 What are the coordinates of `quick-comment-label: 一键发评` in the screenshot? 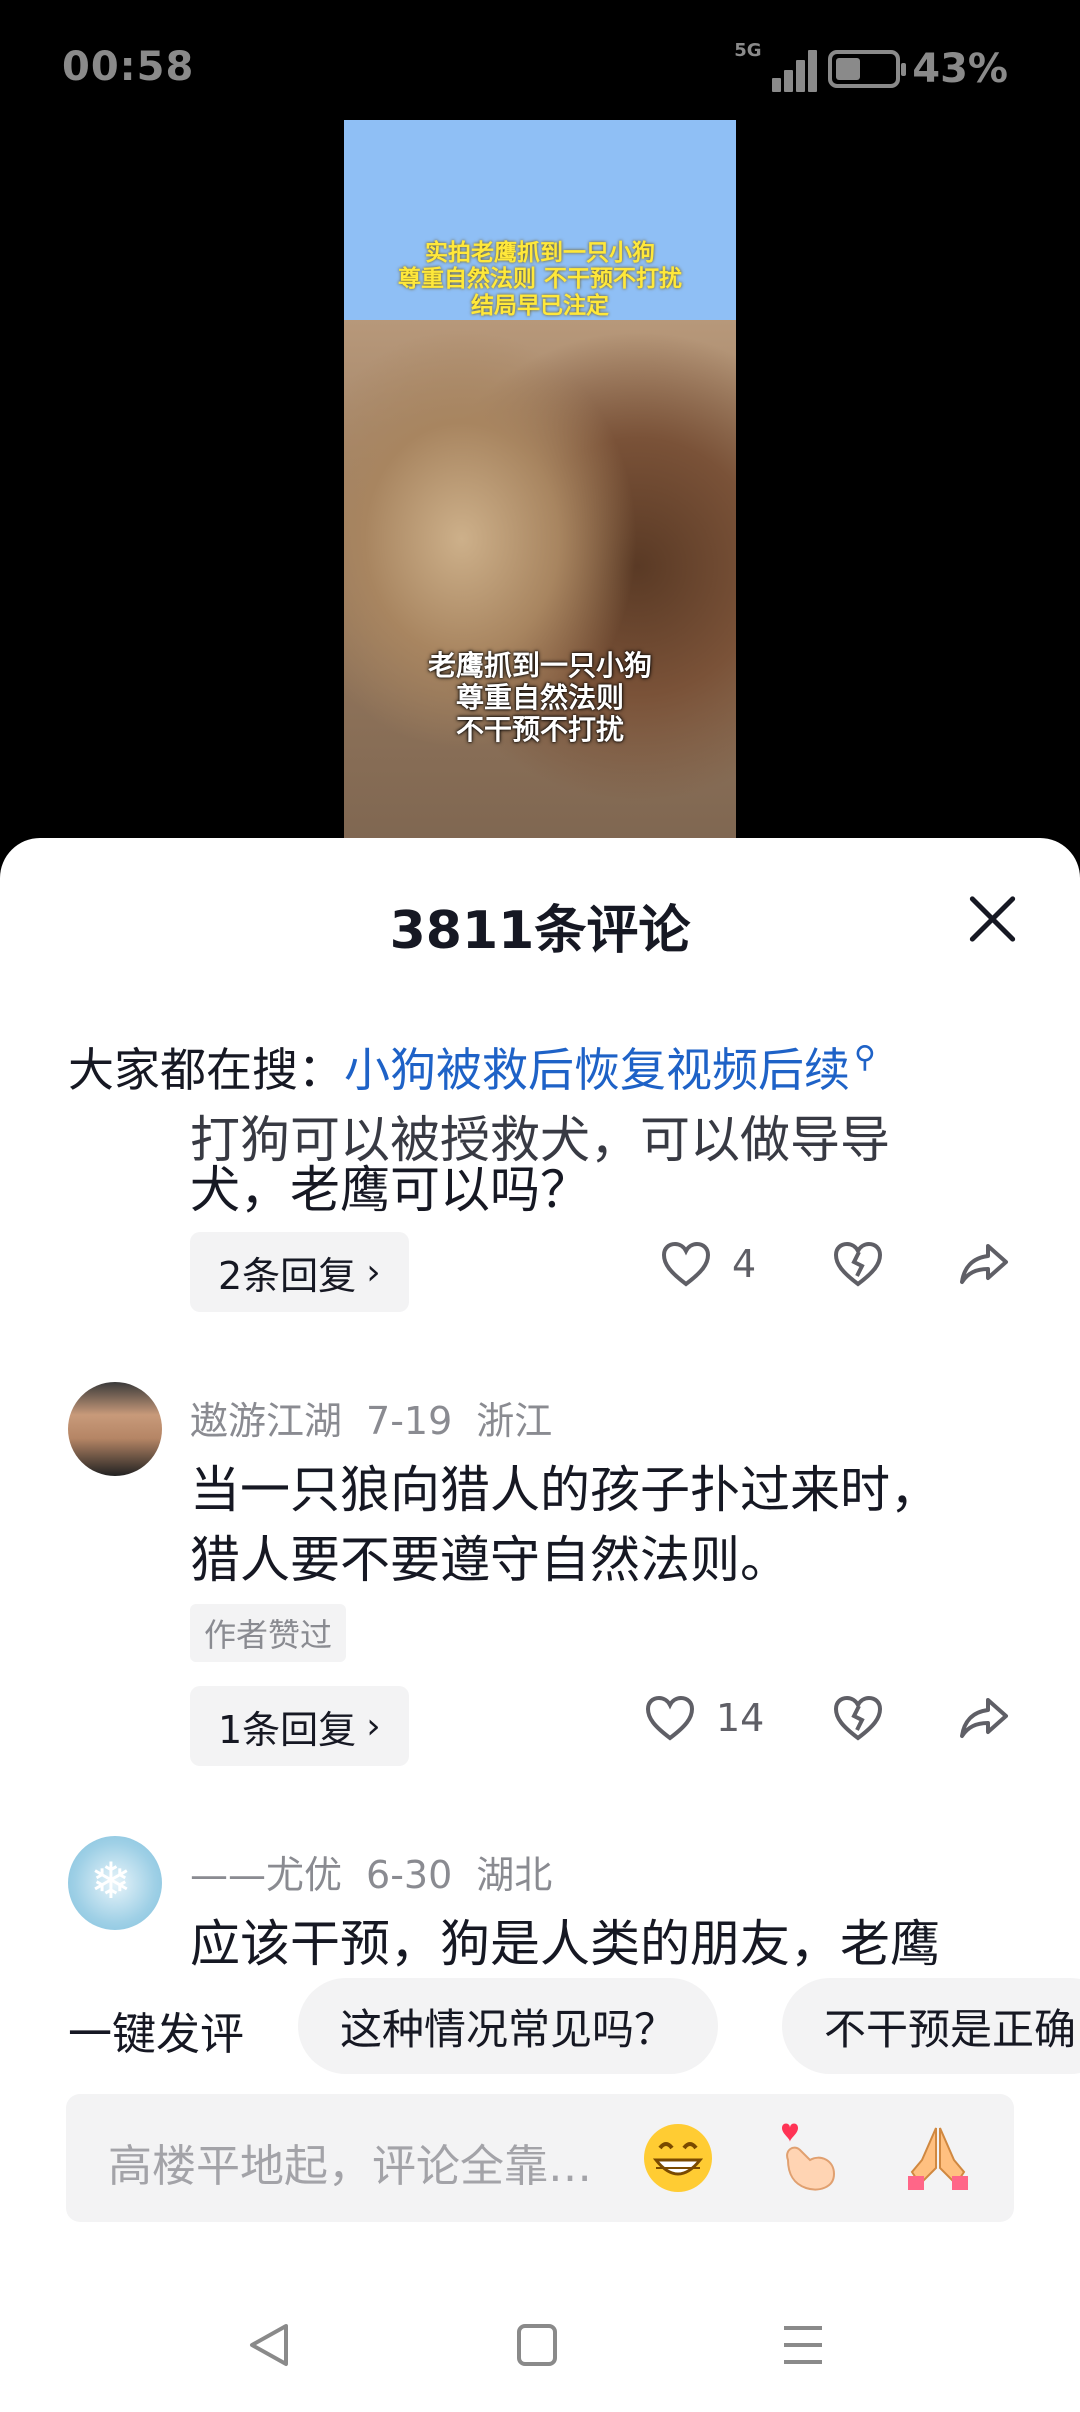 It's located at (156, 2034).